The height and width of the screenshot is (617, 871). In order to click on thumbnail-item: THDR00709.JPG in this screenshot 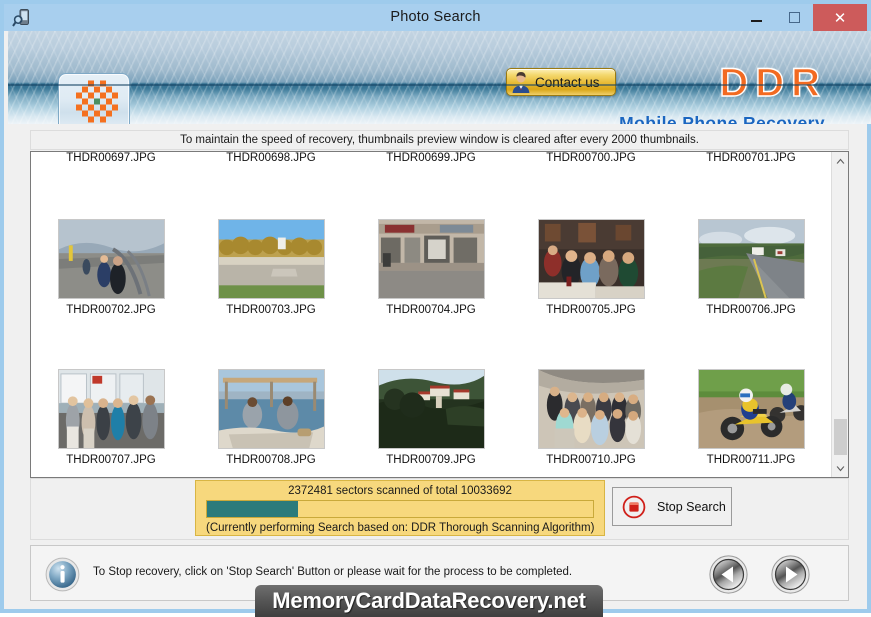, I will do `click(431, 391)`.